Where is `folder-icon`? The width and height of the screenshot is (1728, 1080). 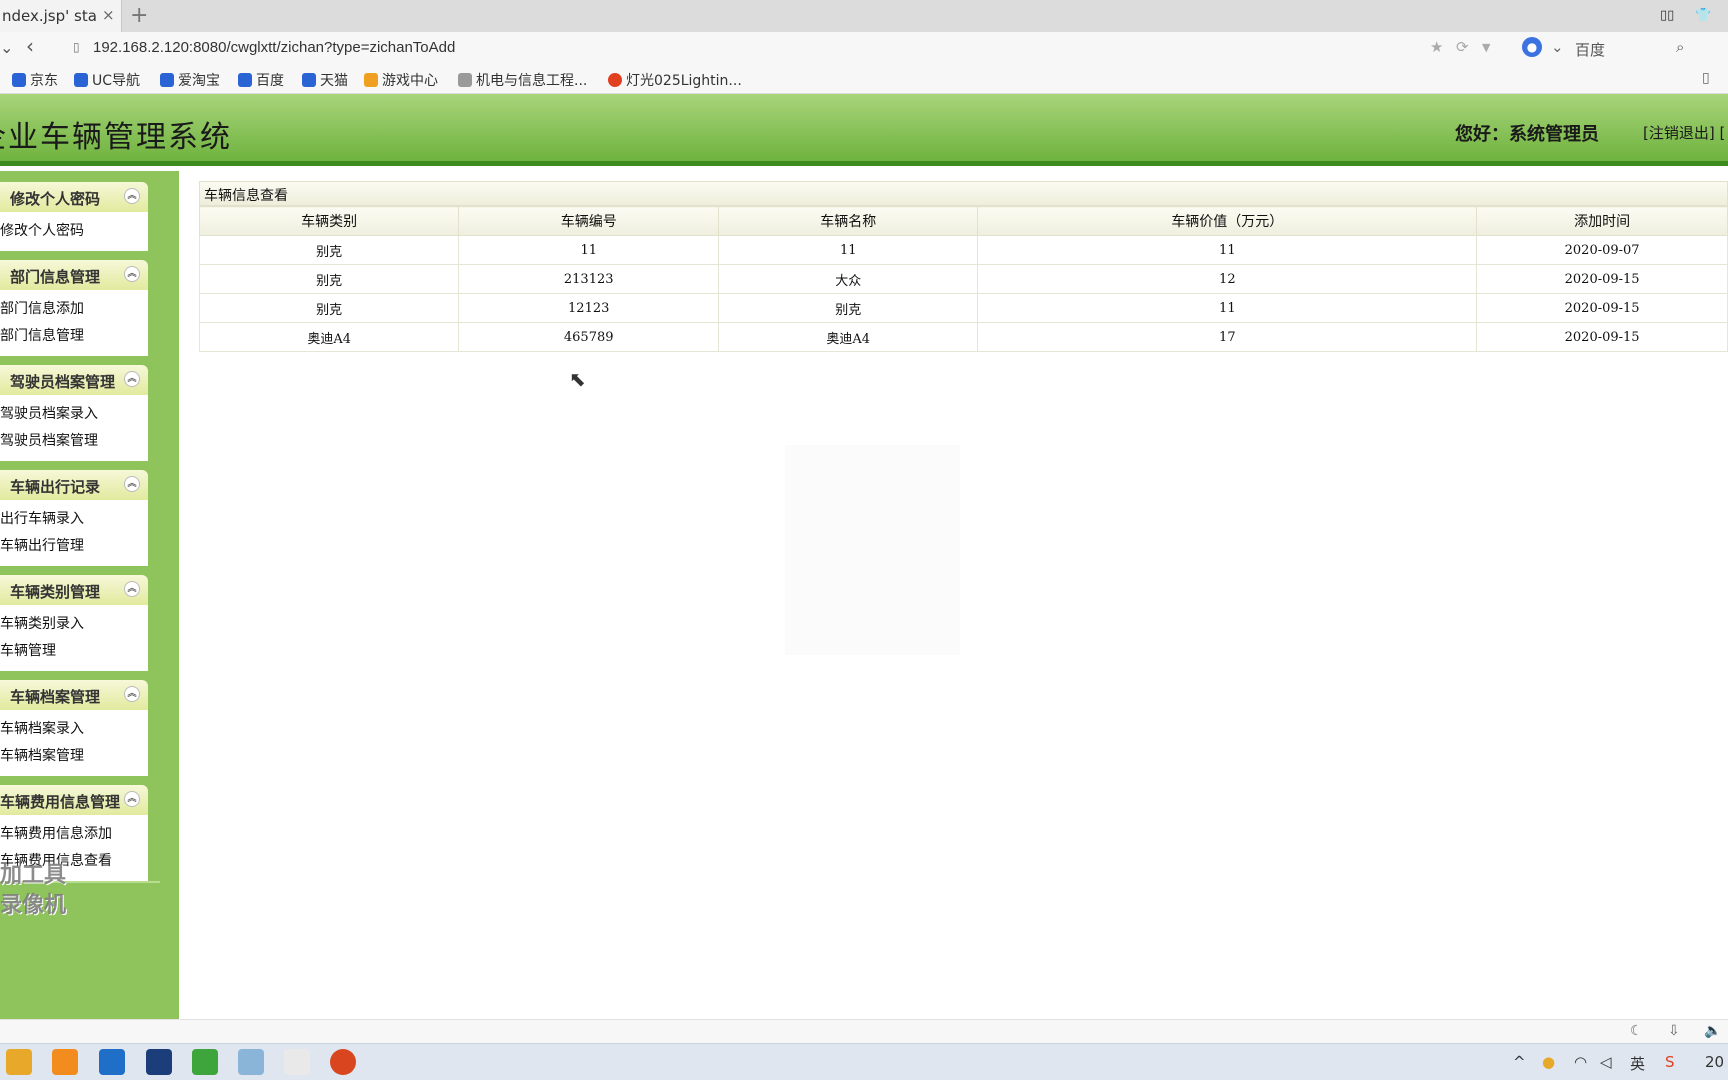 folder-icon is located at coordinates (465, 80).